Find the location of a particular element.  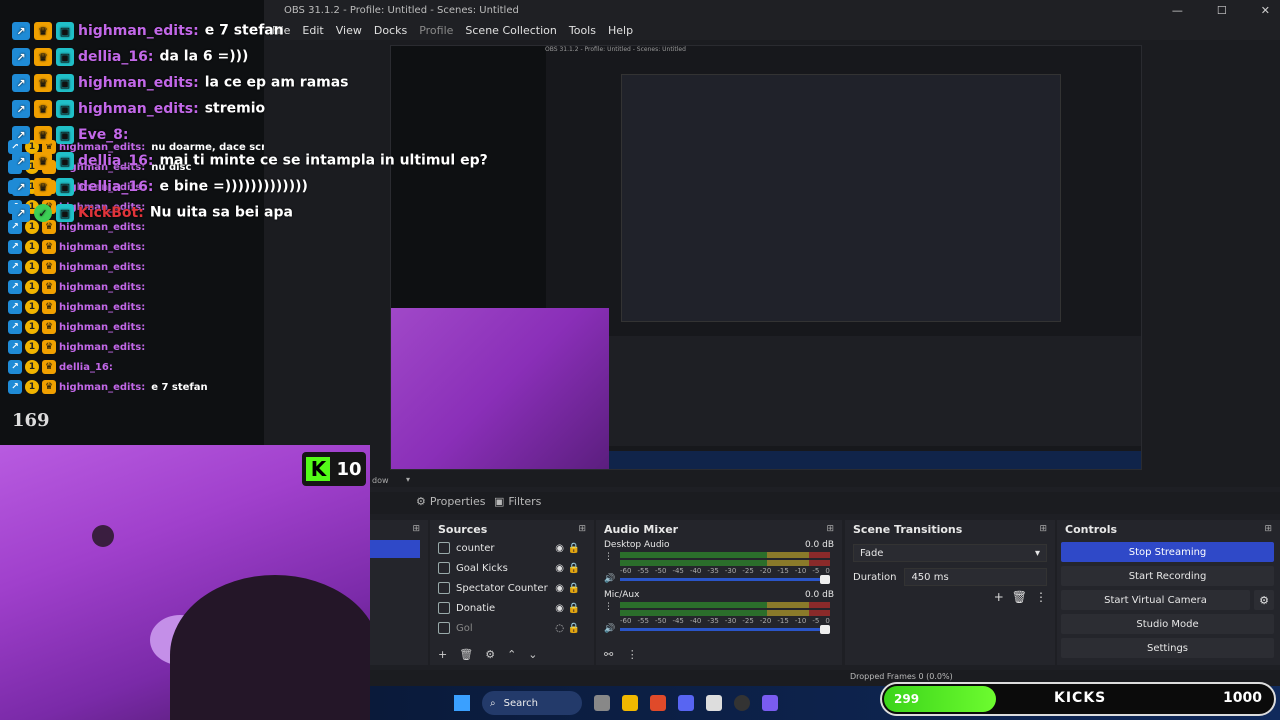

source-item: counter ◉ 🔒 is located at coordinates (512, 548).